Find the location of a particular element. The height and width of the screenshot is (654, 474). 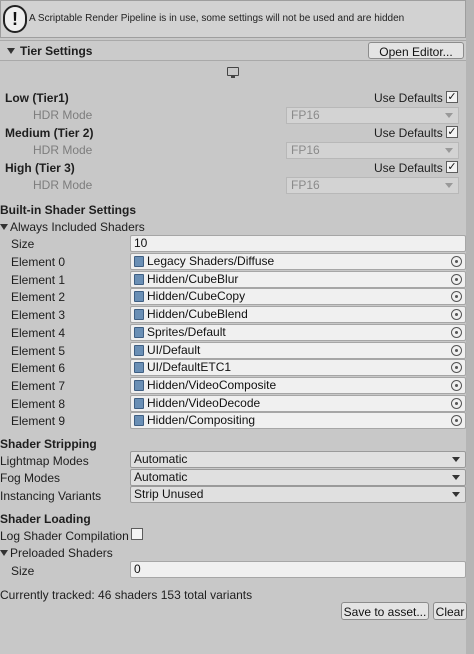

tier-medium-label: Medium (Tier 2) is located at coordinates (49, 133).